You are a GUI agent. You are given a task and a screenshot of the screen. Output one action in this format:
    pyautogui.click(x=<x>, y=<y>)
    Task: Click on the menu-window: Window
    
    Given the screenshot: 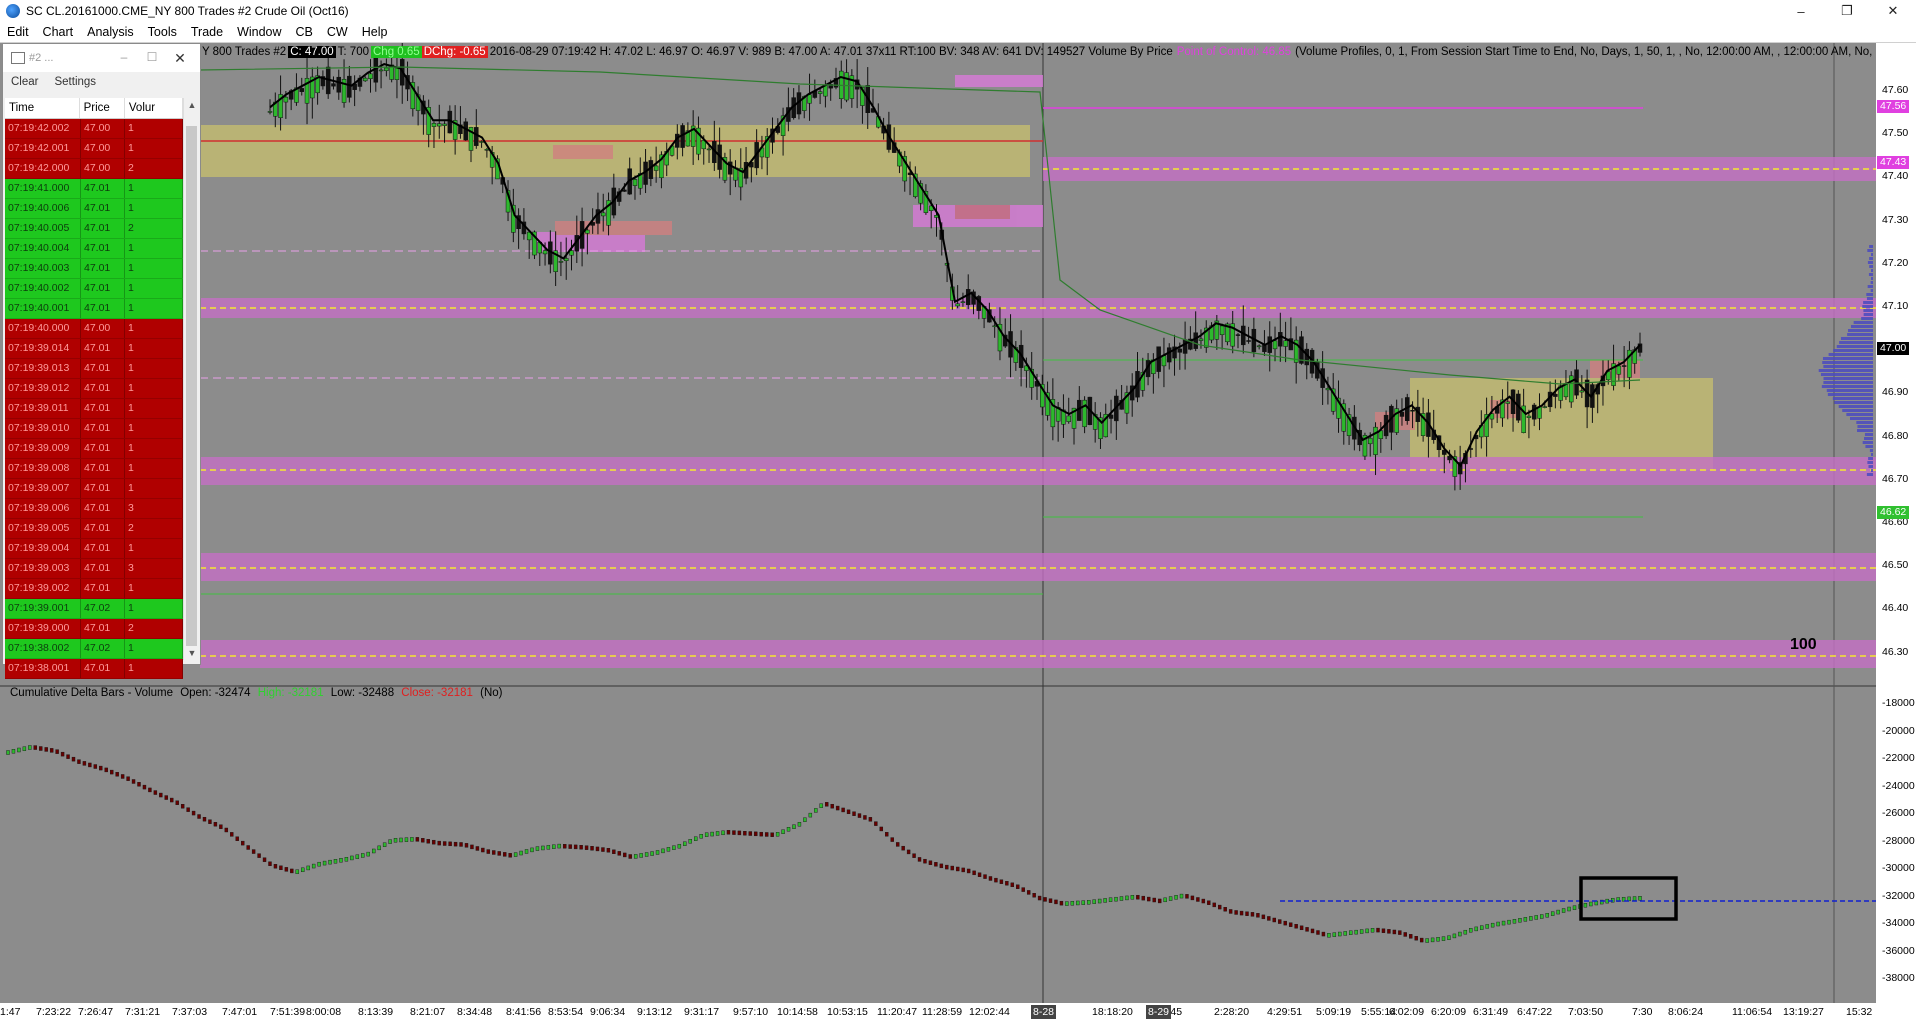 What is the action you would take?
    pyautogui.click(x=259, y=32)
    